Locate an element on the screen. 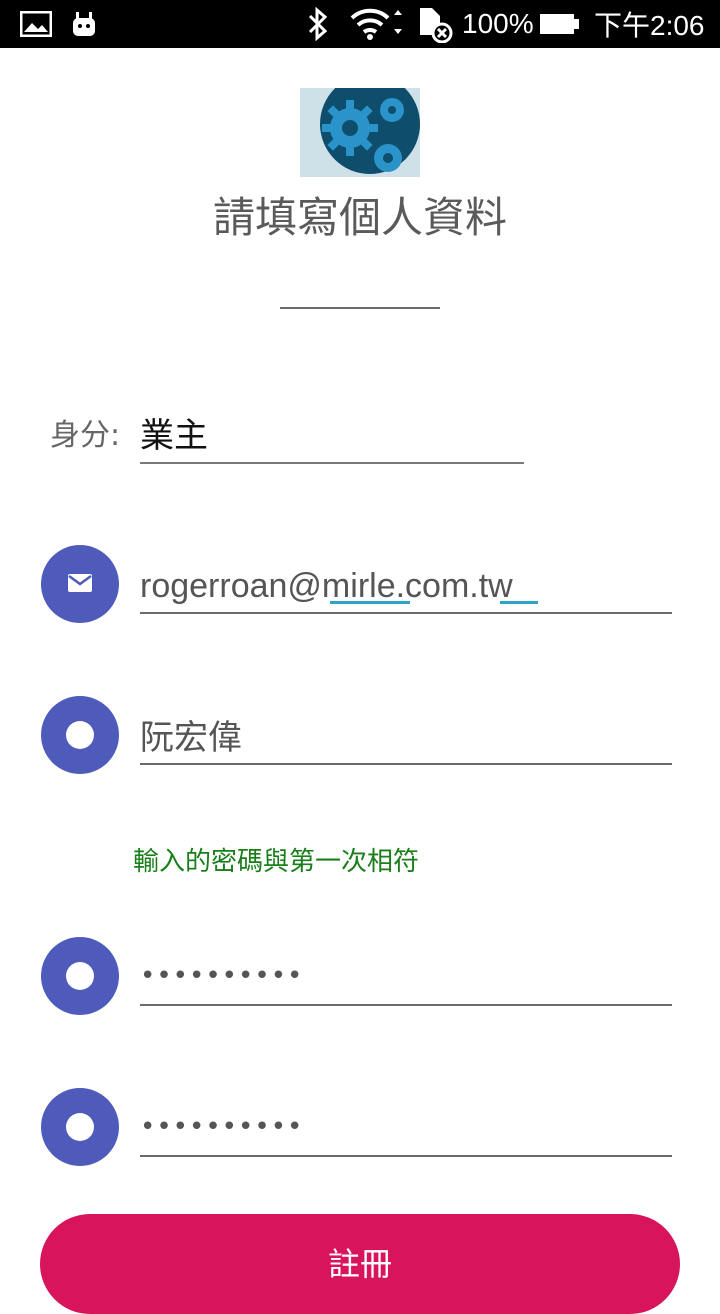  name-underline is located at coordinates (406, 764).